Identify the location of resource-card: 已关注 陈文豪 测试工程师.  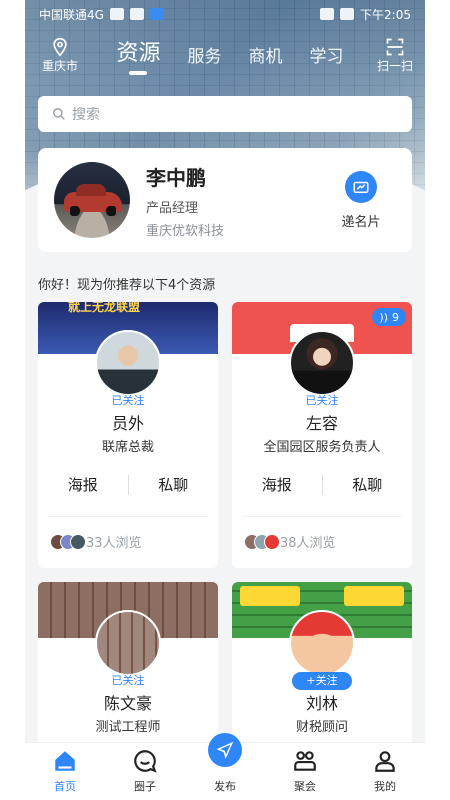
(128, 667).